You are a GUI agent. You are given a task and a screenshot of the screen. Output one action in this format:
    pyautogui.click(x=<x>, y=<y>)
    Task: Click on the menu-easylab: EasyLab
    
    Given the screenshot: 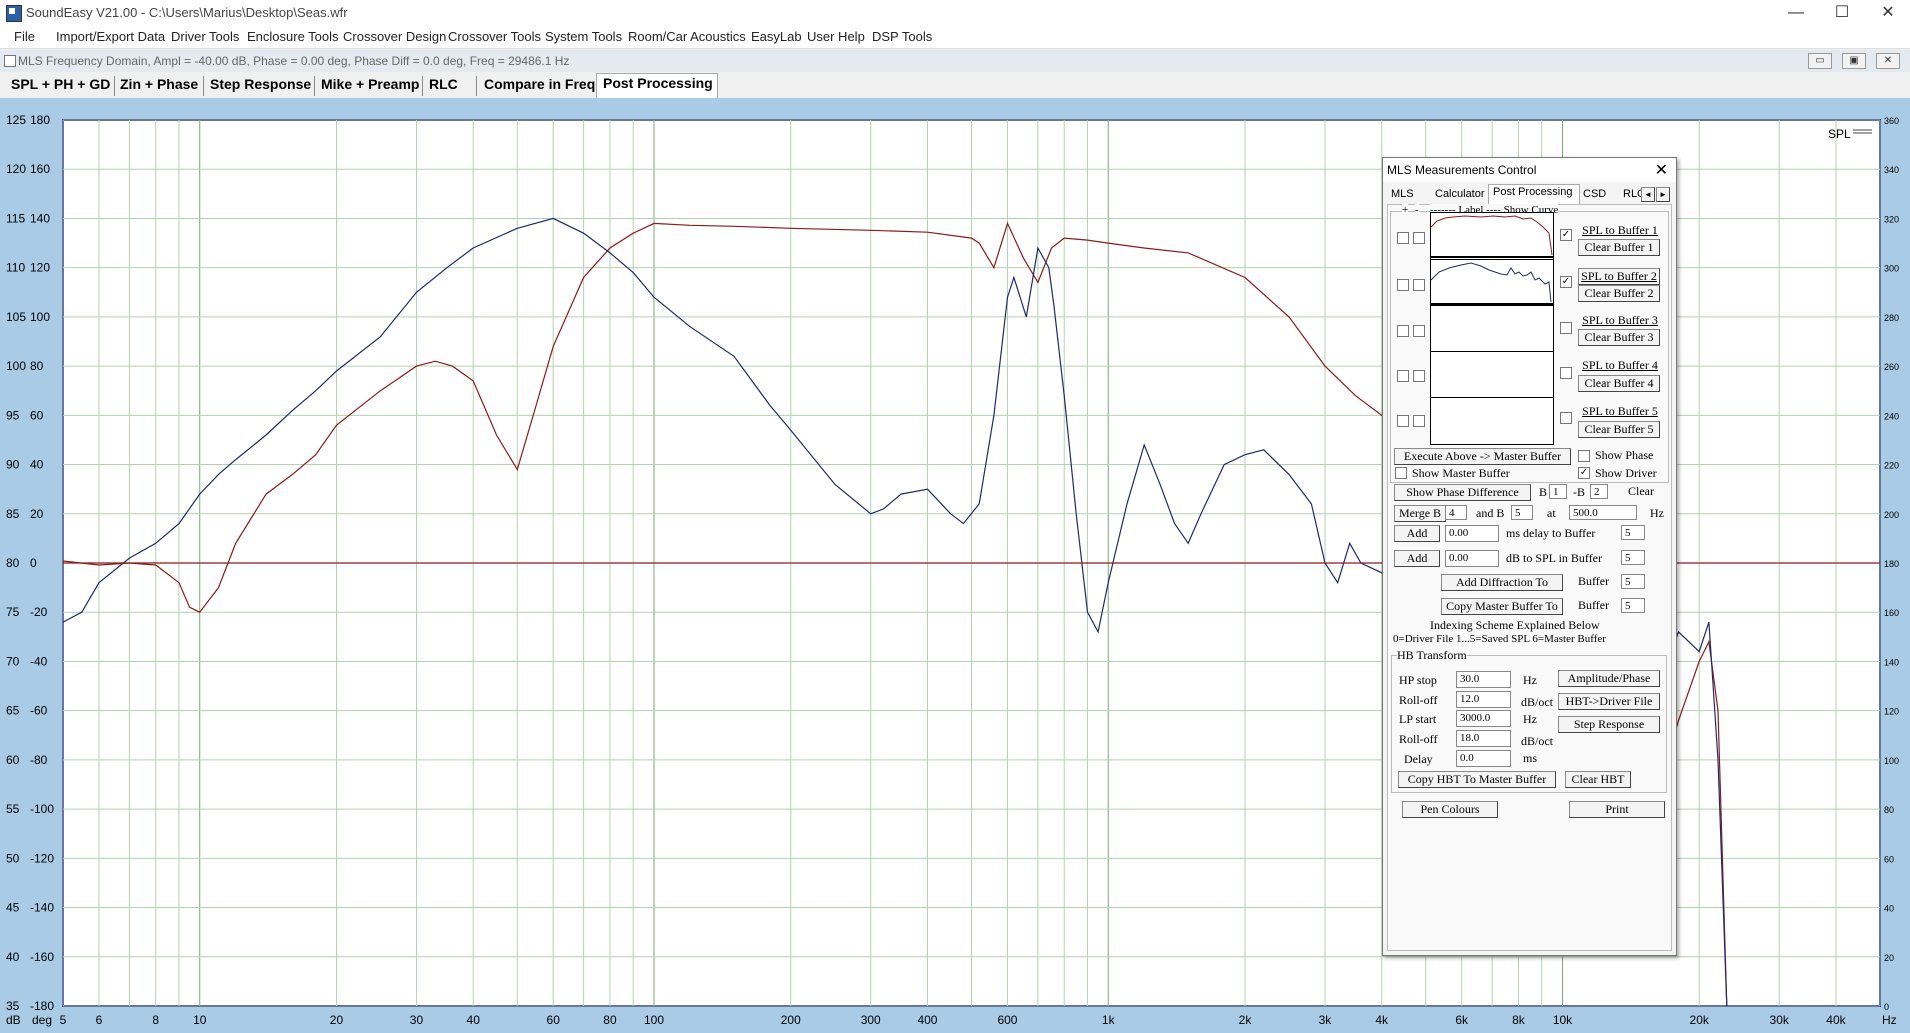 What is the action you would take?
    pyautogui.click(x=776, y=36)
    